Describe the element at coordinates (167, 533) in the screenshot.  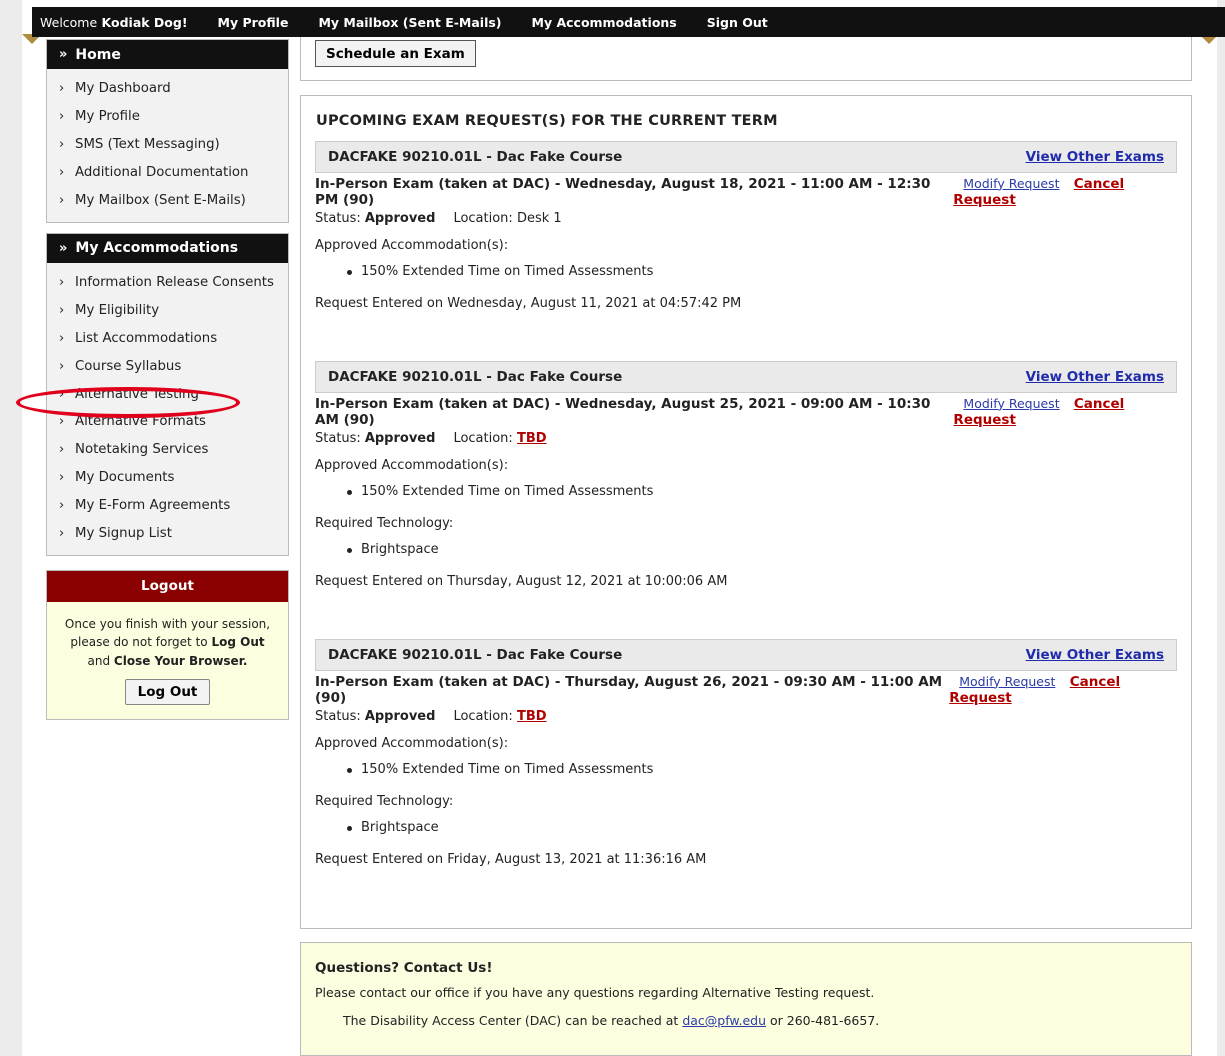
I see `sidebar-item-my-signup-list: › My Signup List` at that location.